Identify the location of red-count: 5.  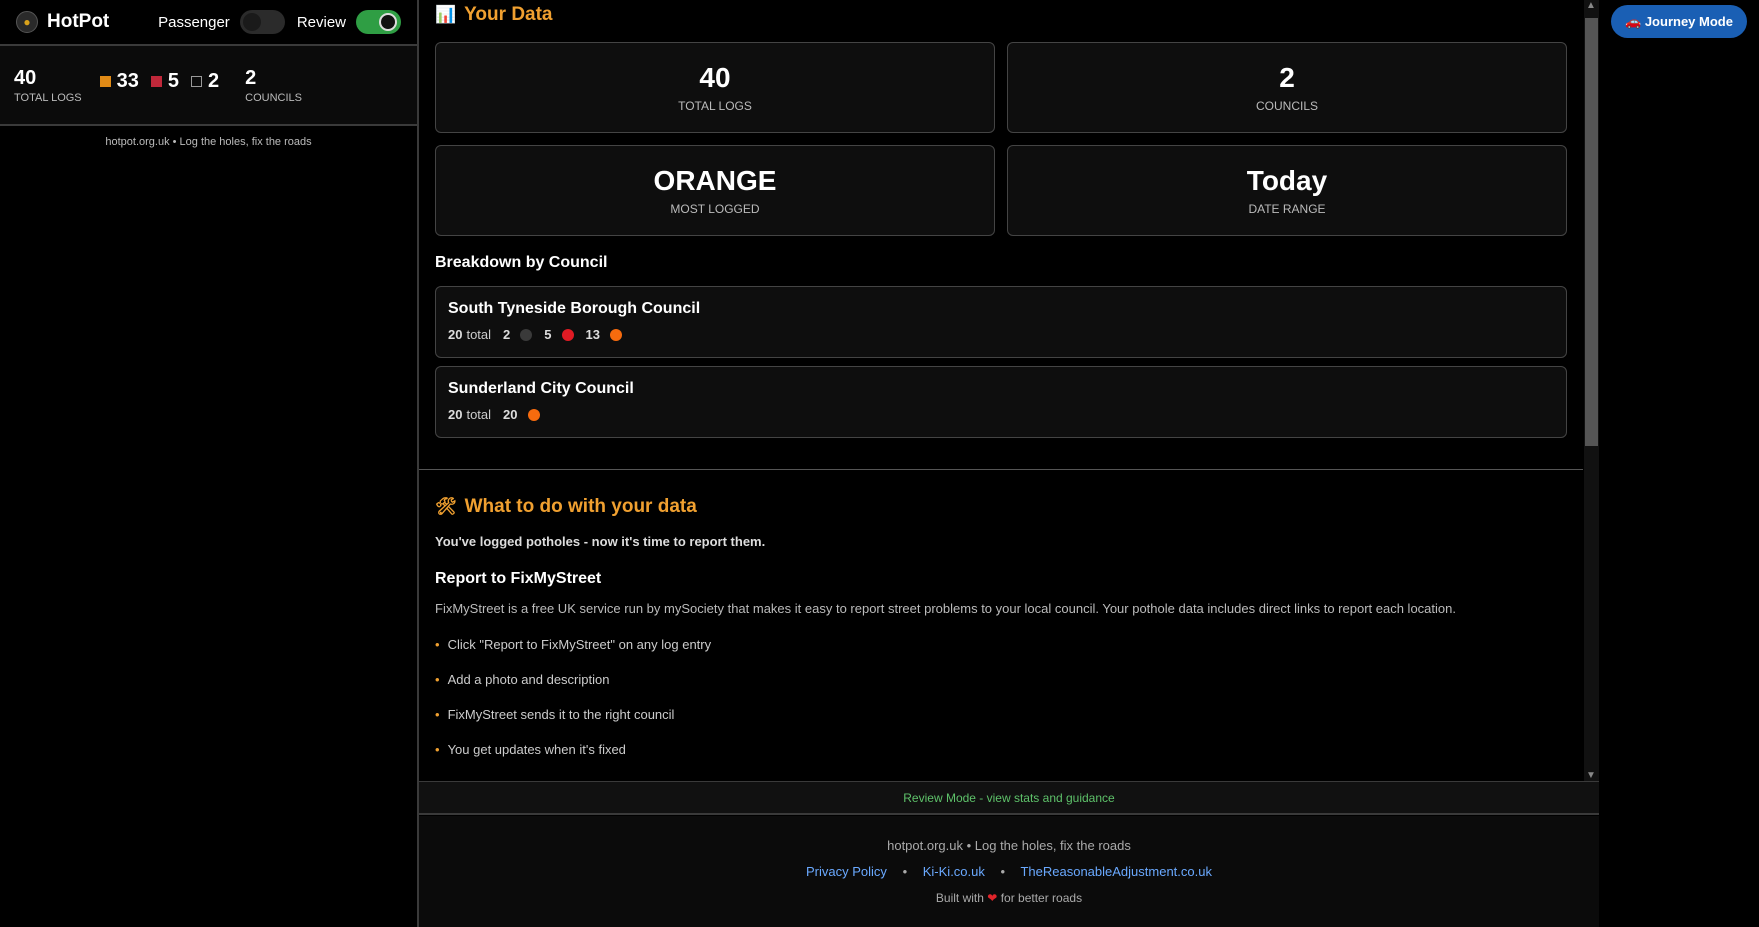
(165, 81).